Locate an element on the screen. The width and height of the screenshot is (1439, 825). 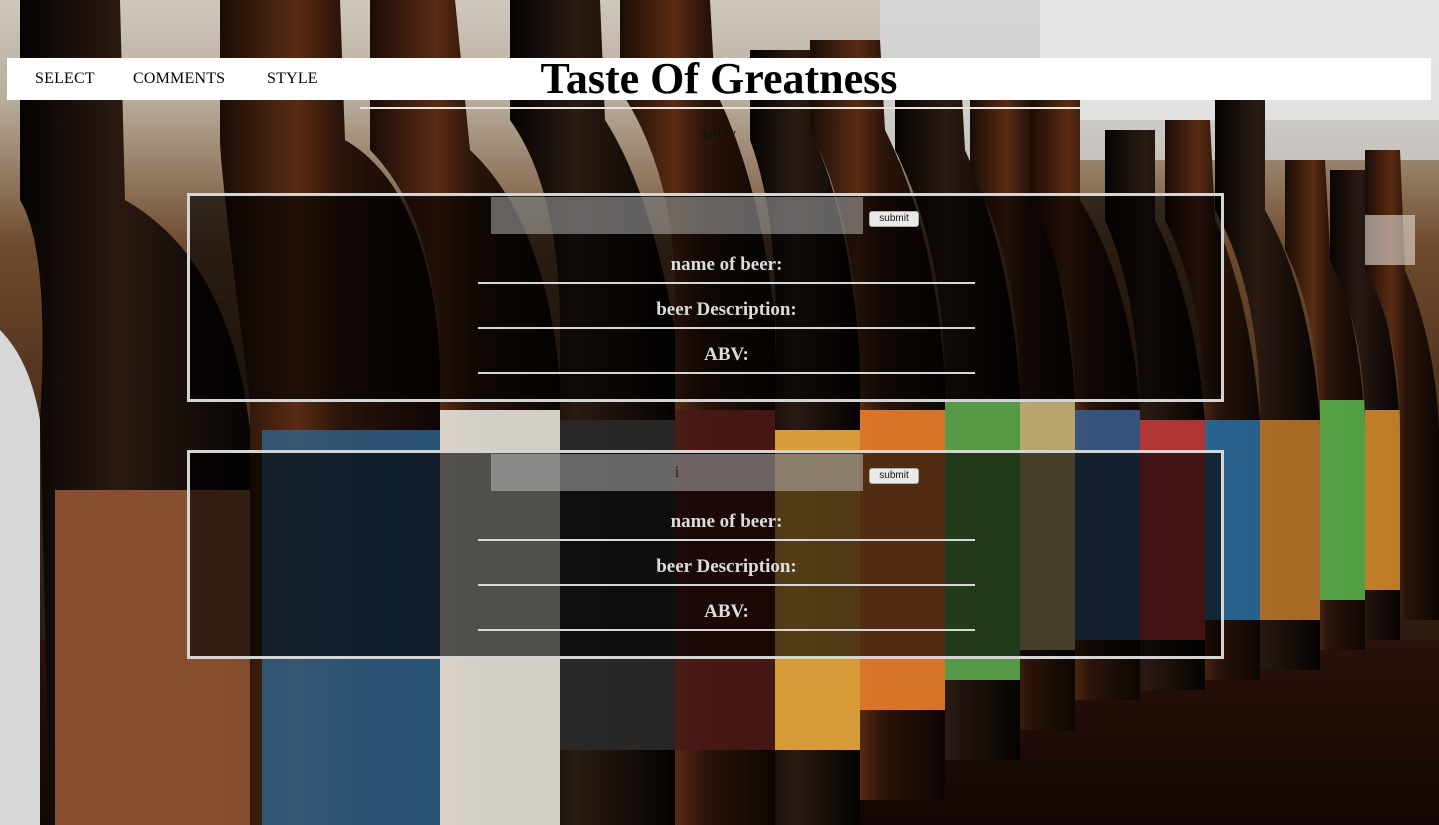
site-header: SELECT COMMENTS STYLE Taste Of Greatness is located at coordinates (719, 78).